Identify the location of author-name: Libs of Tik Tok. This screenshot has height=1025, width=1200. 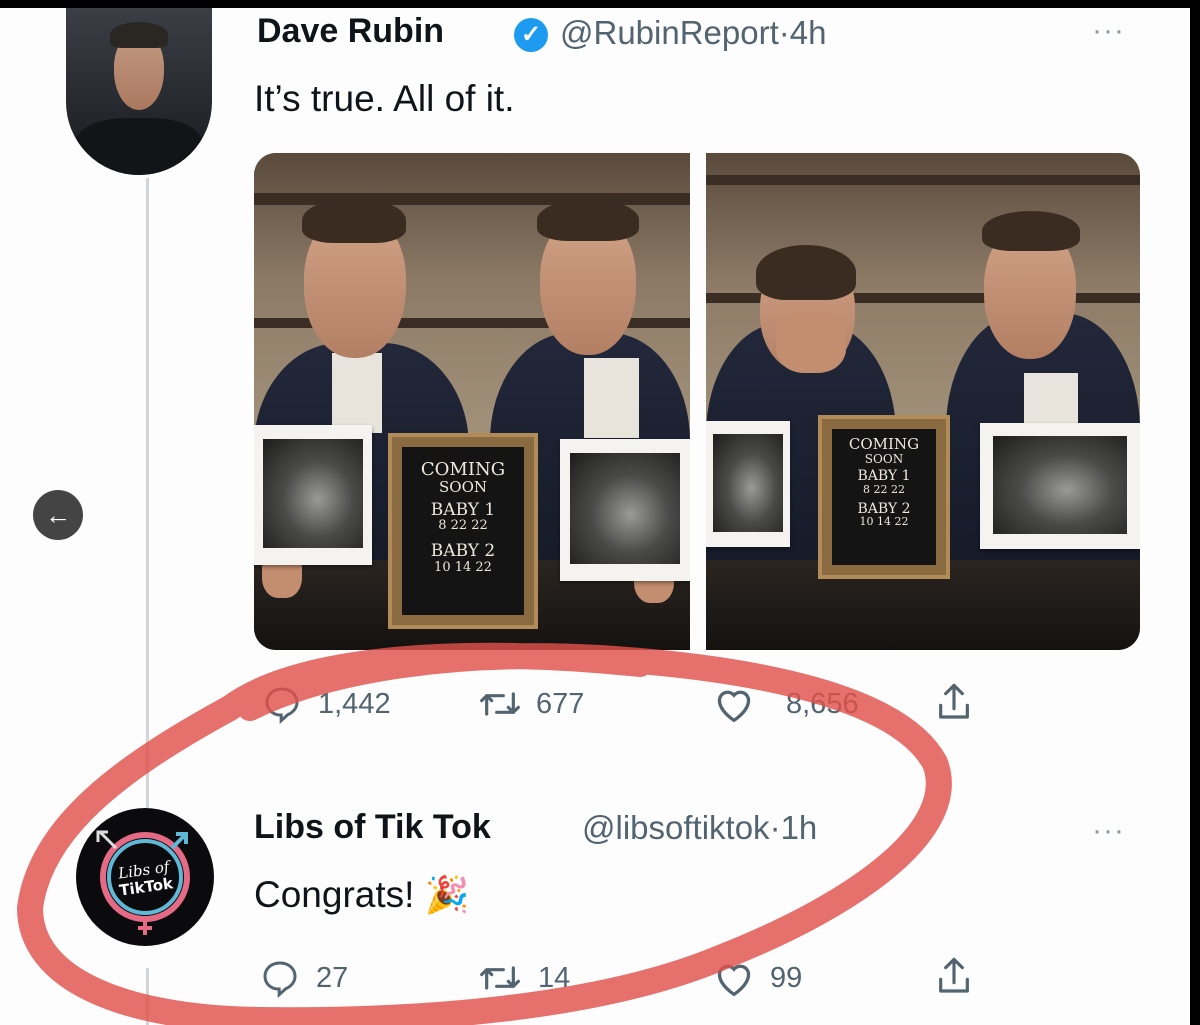
(372, 827).